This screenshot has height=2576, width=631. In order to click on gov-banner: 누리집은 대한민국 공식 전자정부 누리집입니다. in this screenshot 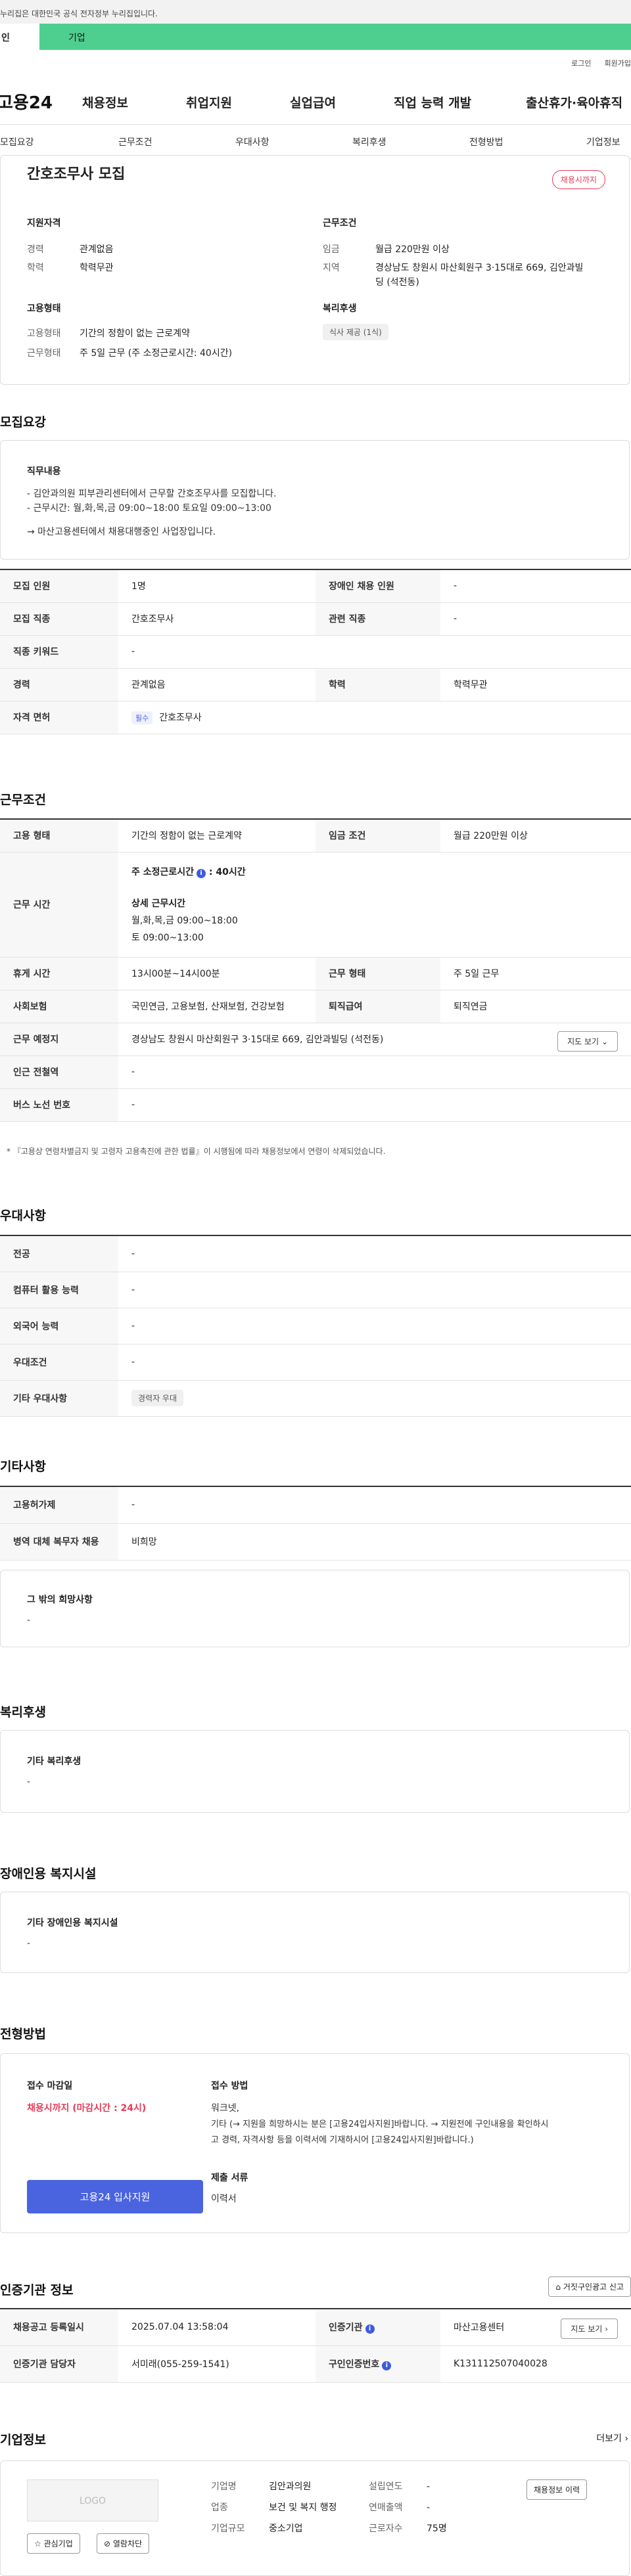, I will do `click(315, 12)`.